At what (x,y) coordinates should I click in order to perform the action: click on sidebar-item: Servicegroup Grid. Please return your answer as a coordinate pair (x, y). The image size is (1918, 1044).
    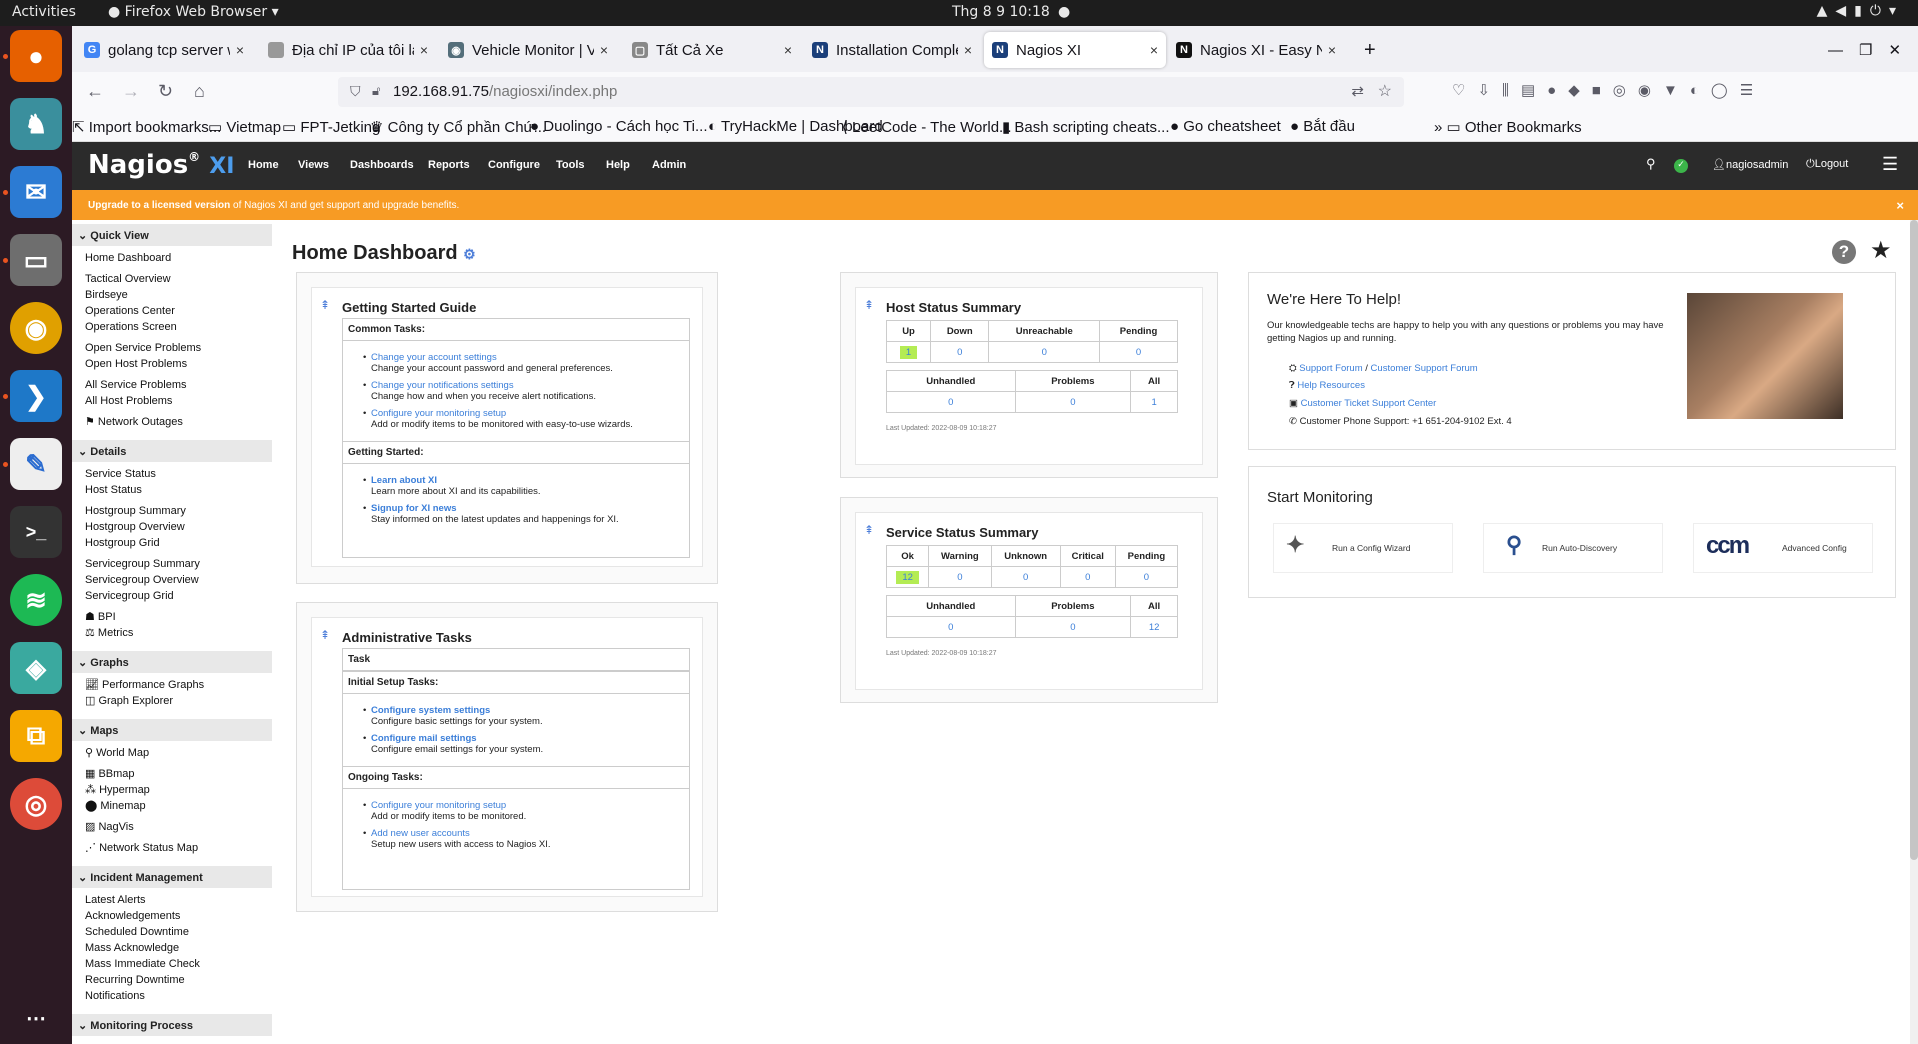
    Looking at the image, I should click on (172, 597).